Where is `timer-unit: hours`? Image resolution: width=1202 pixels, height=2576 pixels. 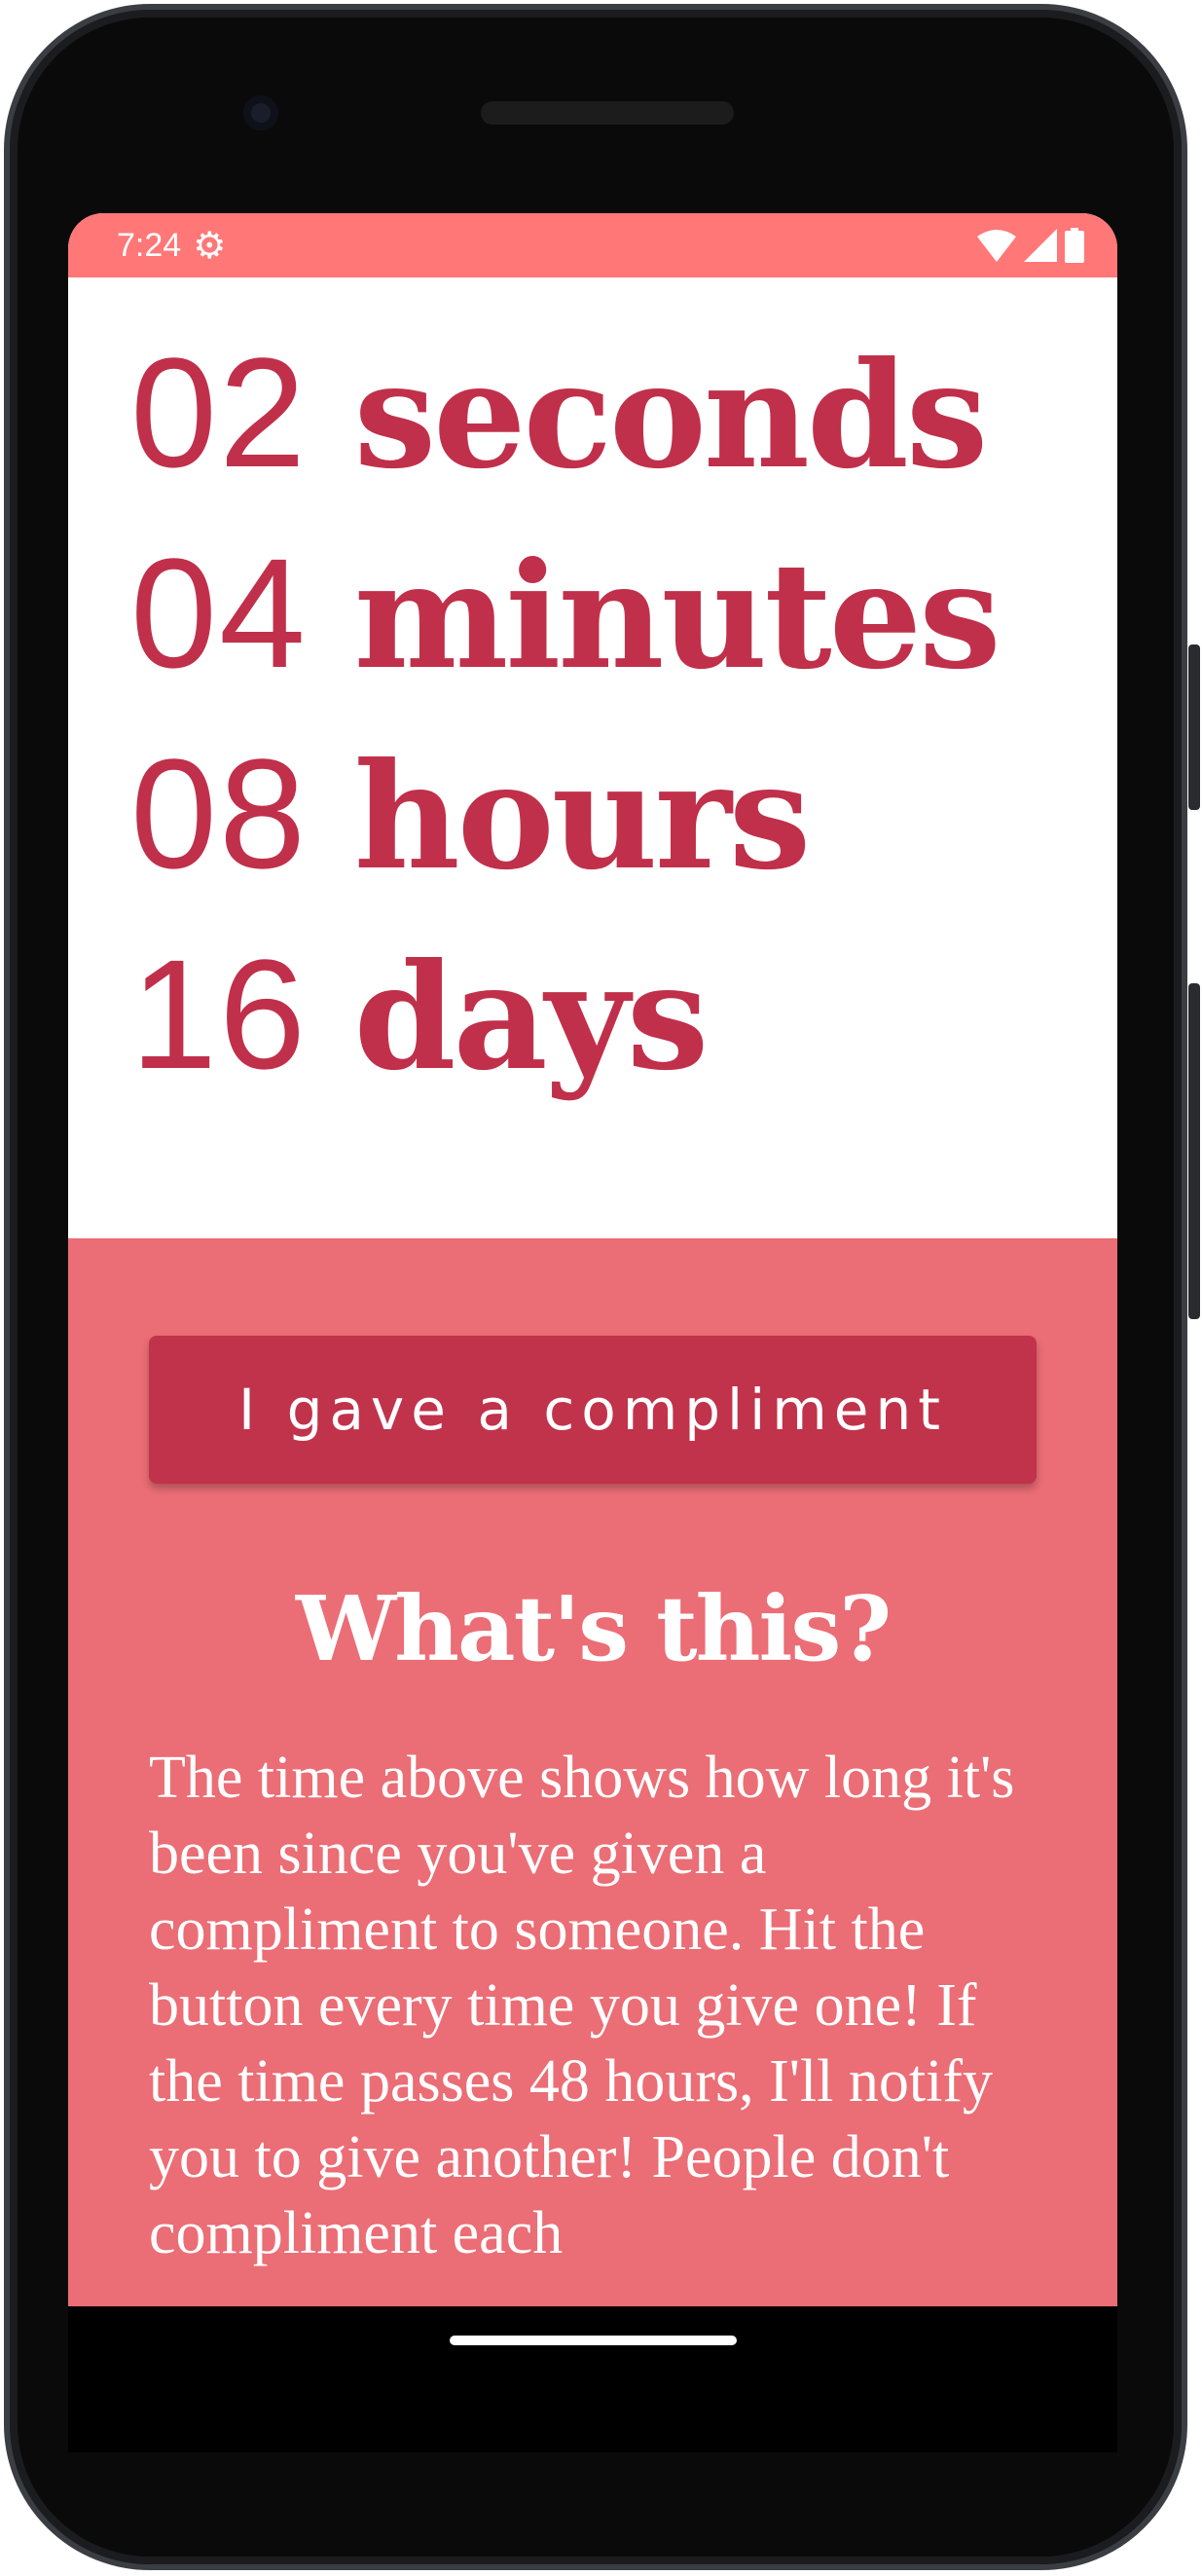
timer-unit: hours is located at coordinates (582, 816).